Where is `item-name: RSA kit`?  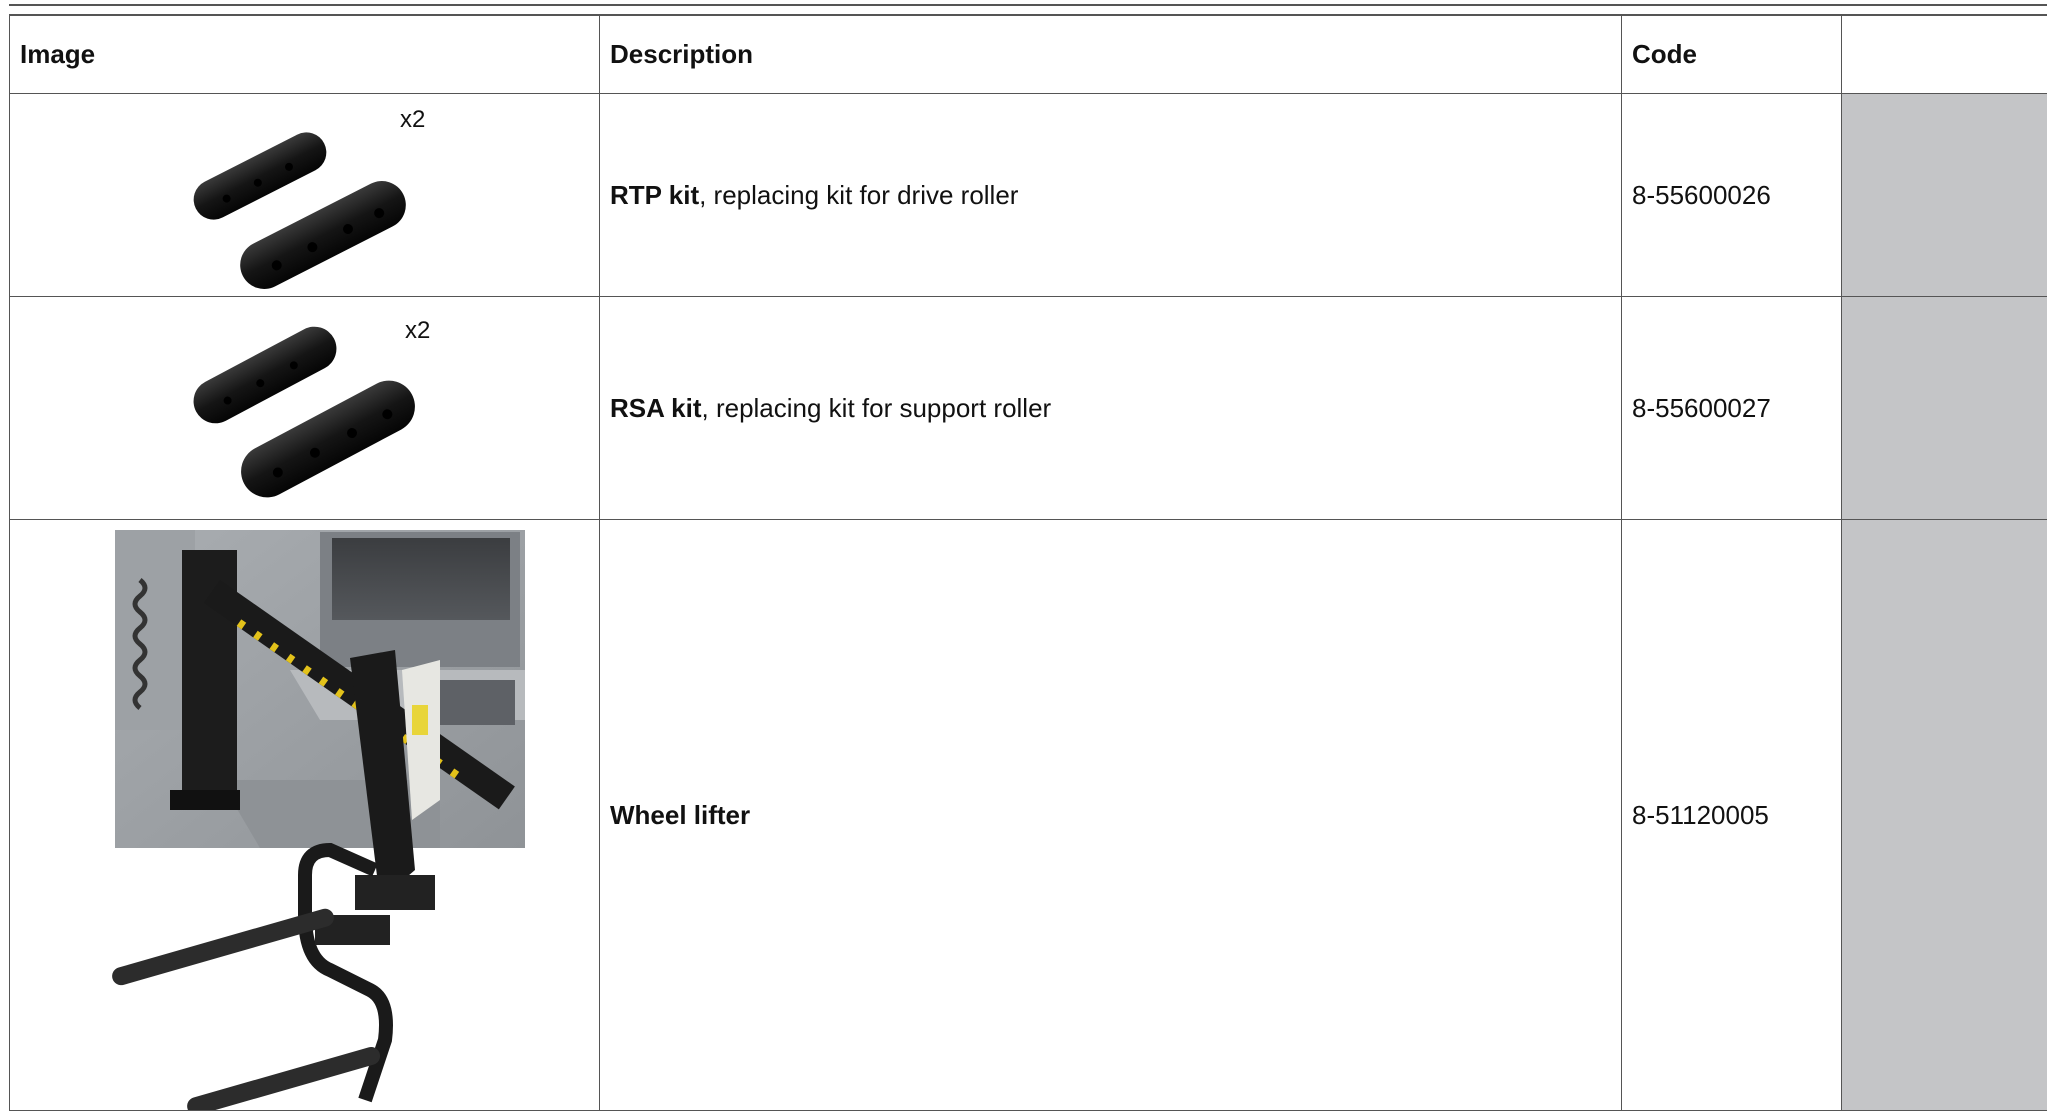
item-name: RSA kit is located at coordinates (656, 408).